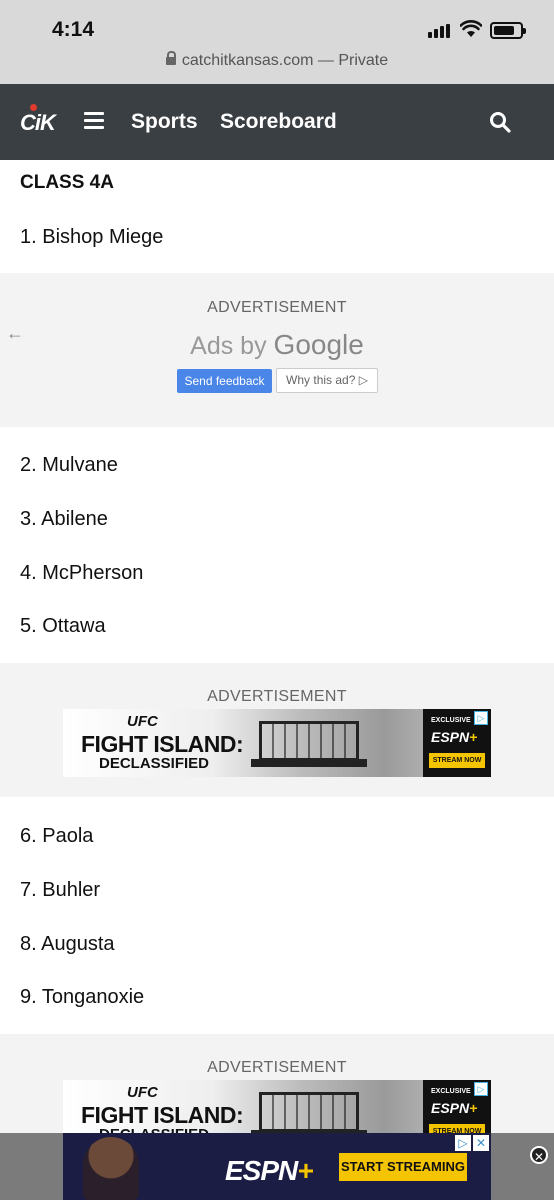  I want to click on google-wordmark: Google, so click(318, 344).